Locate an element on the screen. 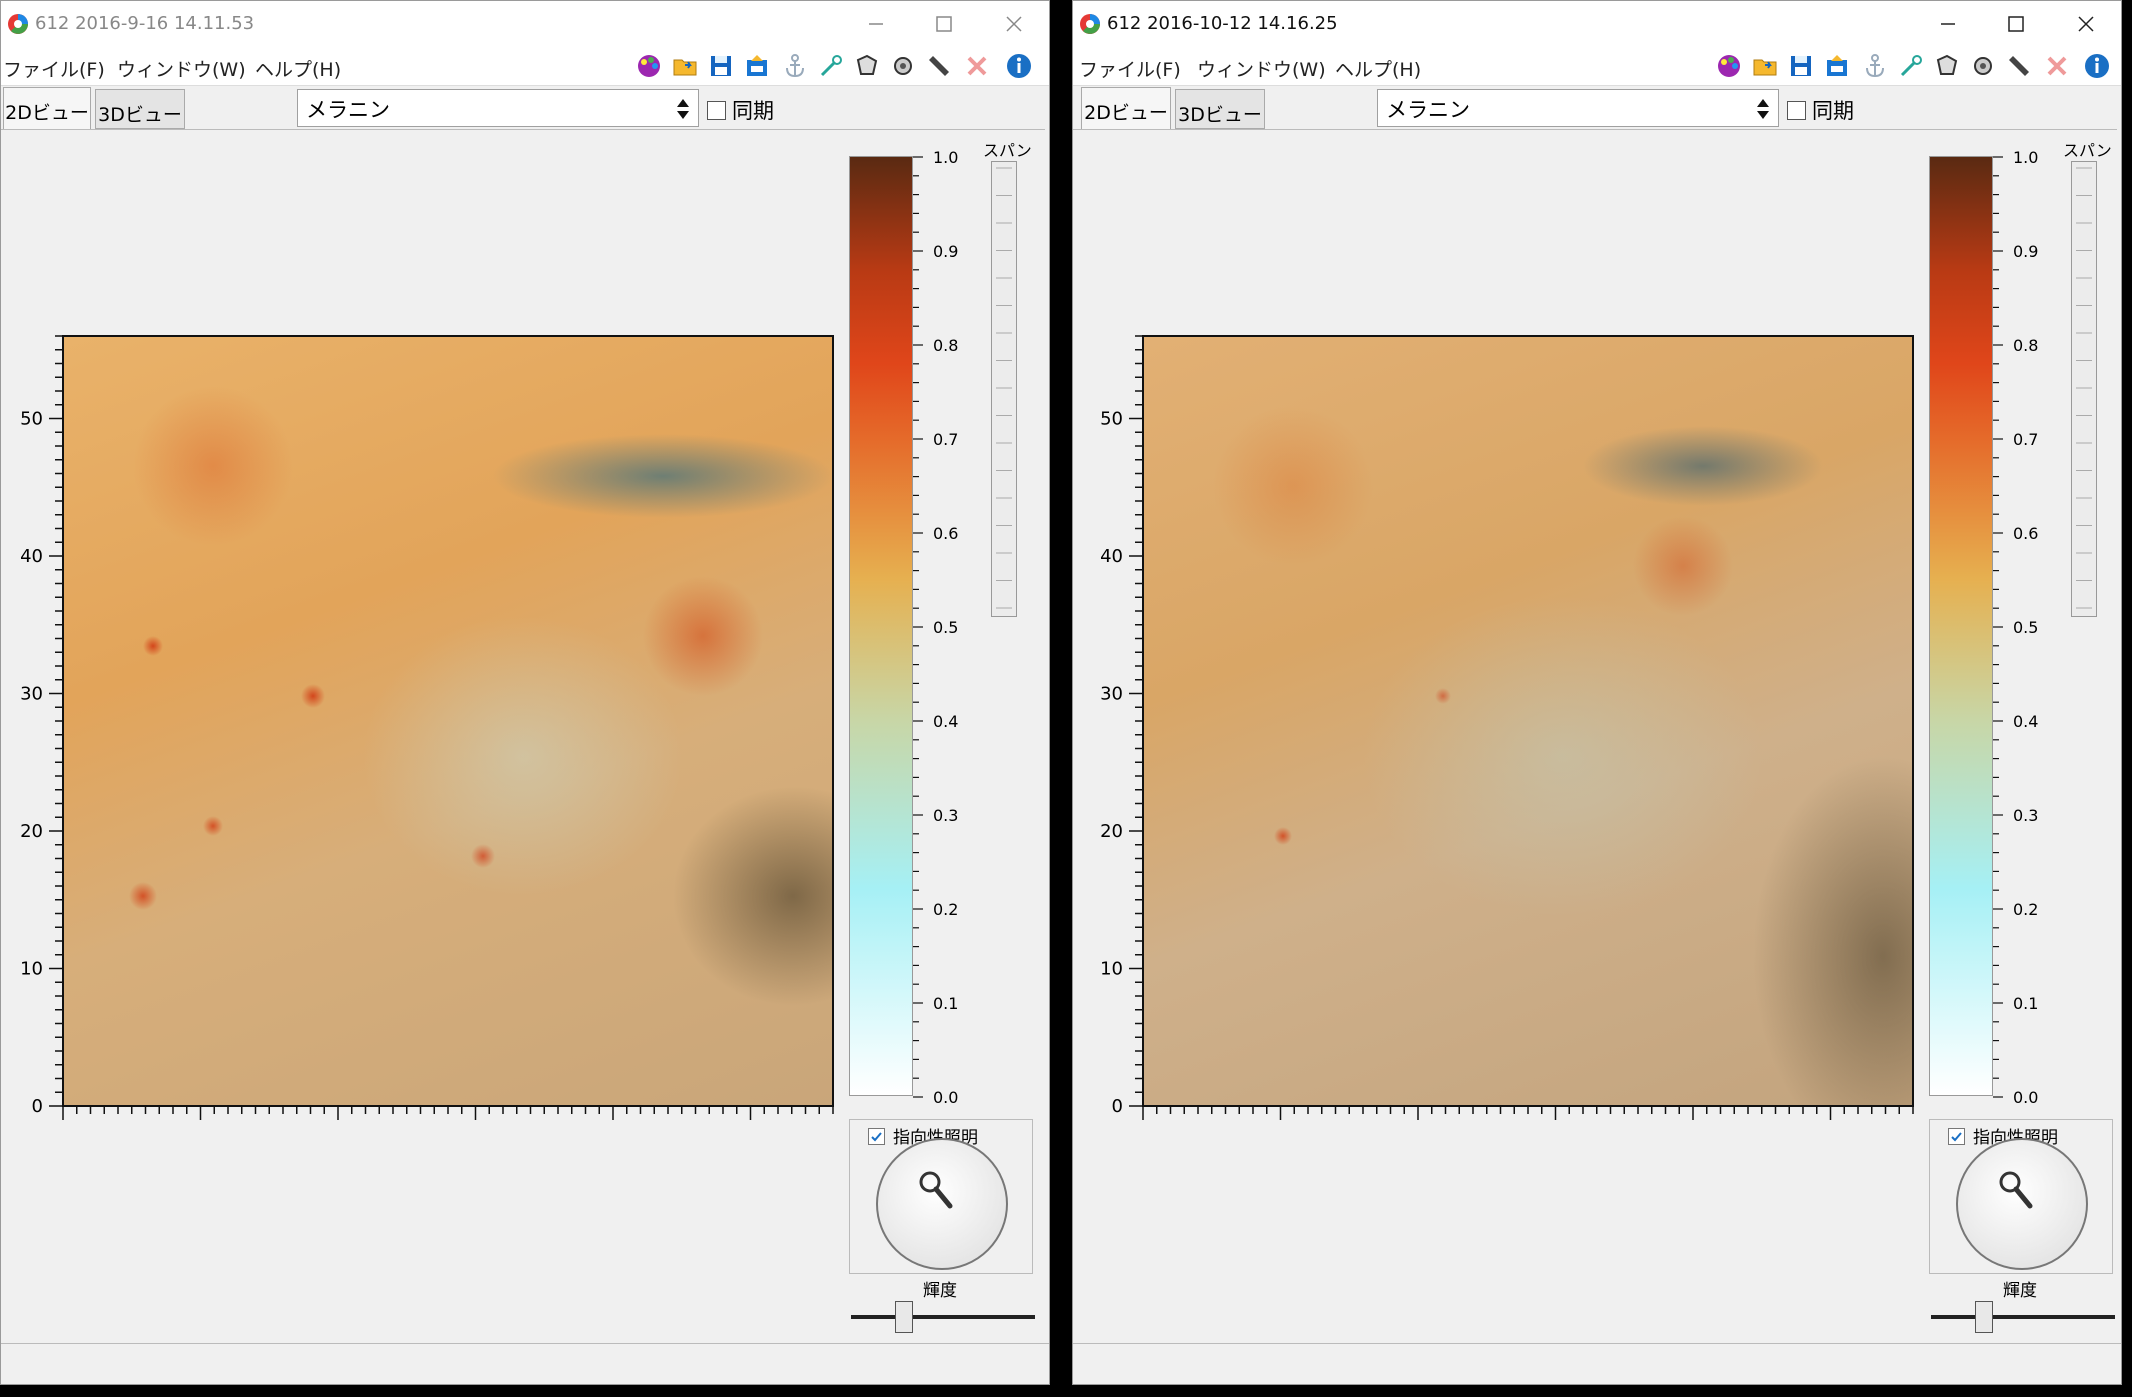 The width and height of the screenshot is (2132, 1397). y-tick-label: 20 is located at coordinates (1111, 831).